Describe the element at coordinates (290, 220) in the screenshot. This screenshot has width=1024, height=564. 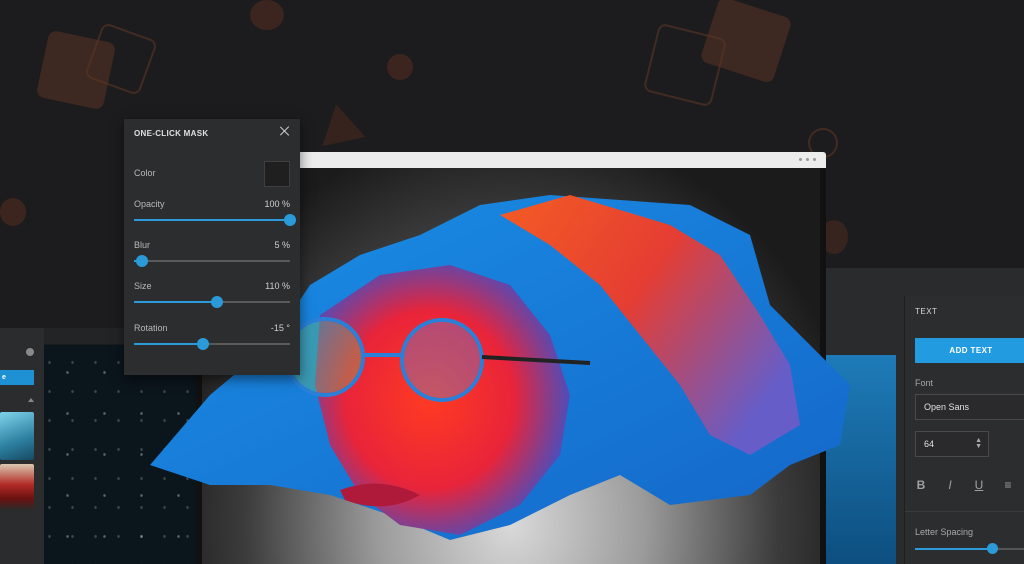
I see `opacity-slider-knob` at that location.